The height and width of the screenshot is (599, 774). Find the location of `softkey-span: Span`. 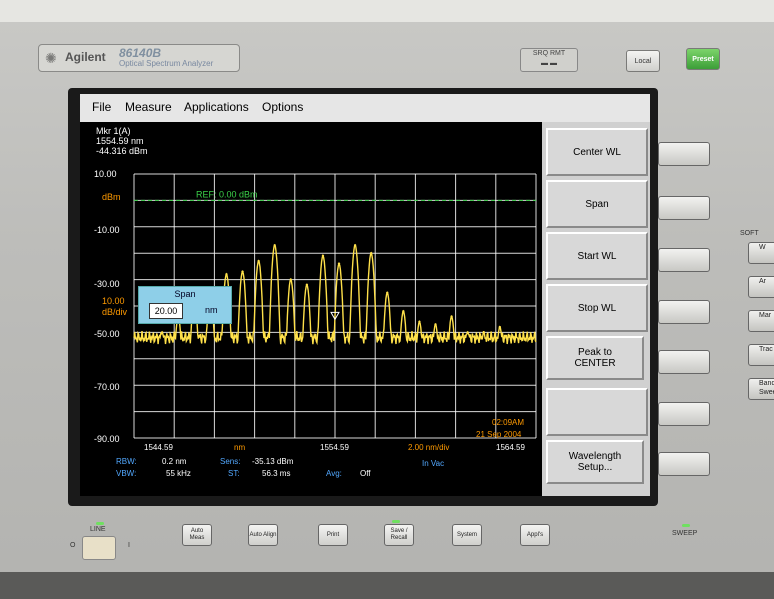

softkey-span: Span is located at coordinates (597, 204).